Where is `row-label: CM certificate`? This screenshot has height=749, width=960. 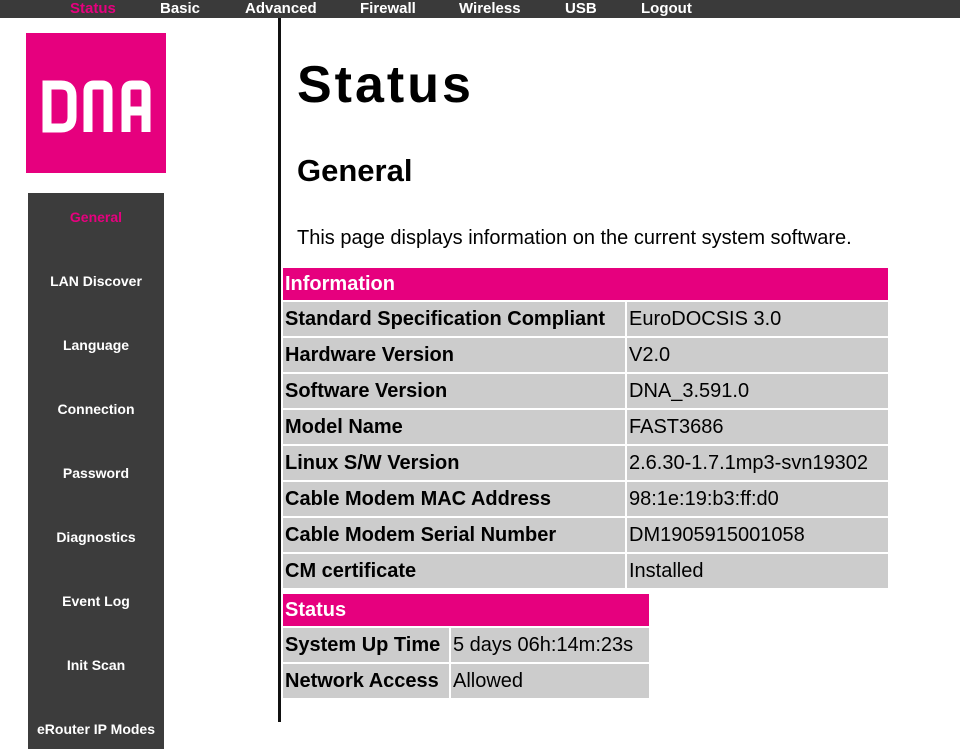
row-label: CM certificate is located at coordinates (455, 572).